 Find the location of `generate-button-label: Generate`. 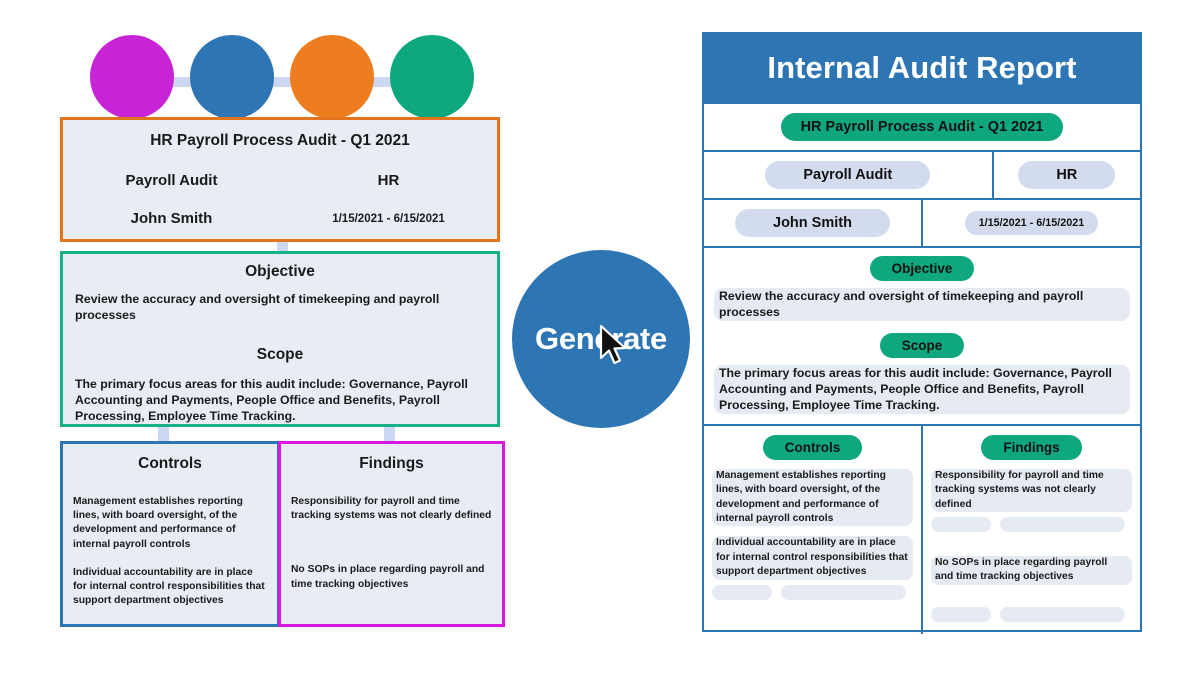

generate-button-label: Generate is located at coordinates (601, 338).